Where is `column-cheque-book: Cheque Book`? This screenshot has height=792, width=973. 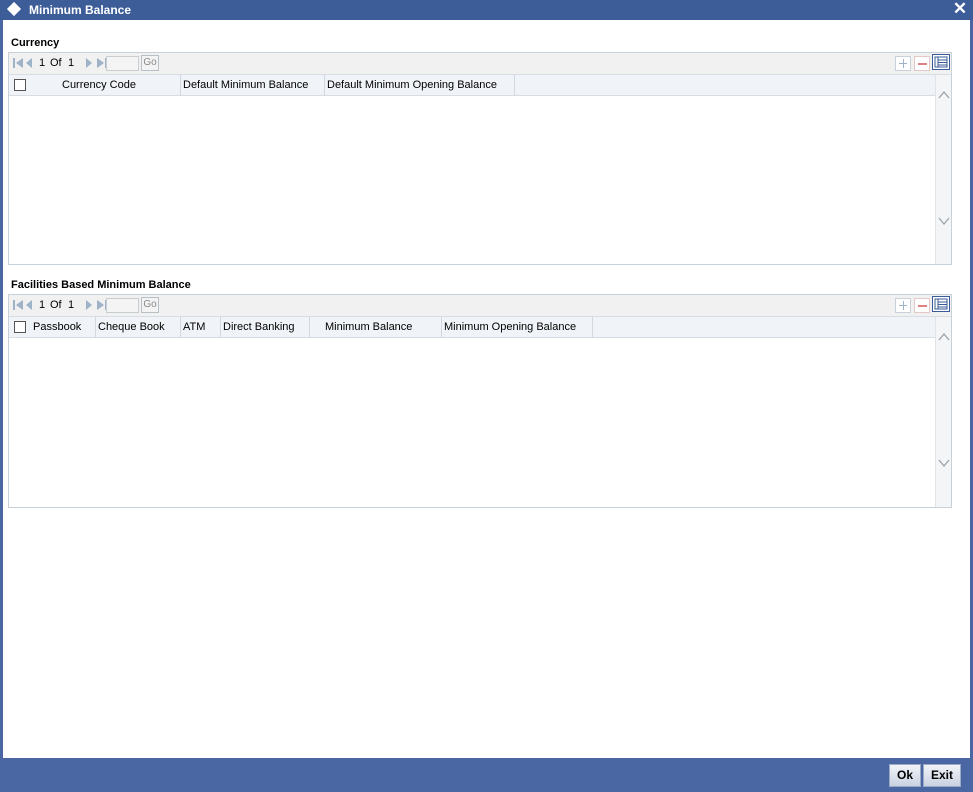 column-cheque-book: Cheque Book is located at coordinates (138, 327).